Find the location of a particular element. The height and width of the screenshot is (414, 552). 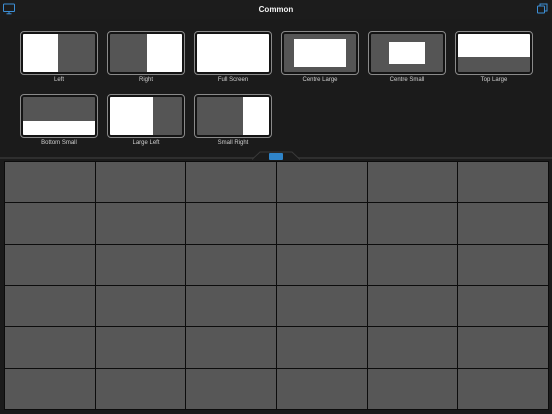

preset-label: Full Screen is located at coordinates (233, 80).